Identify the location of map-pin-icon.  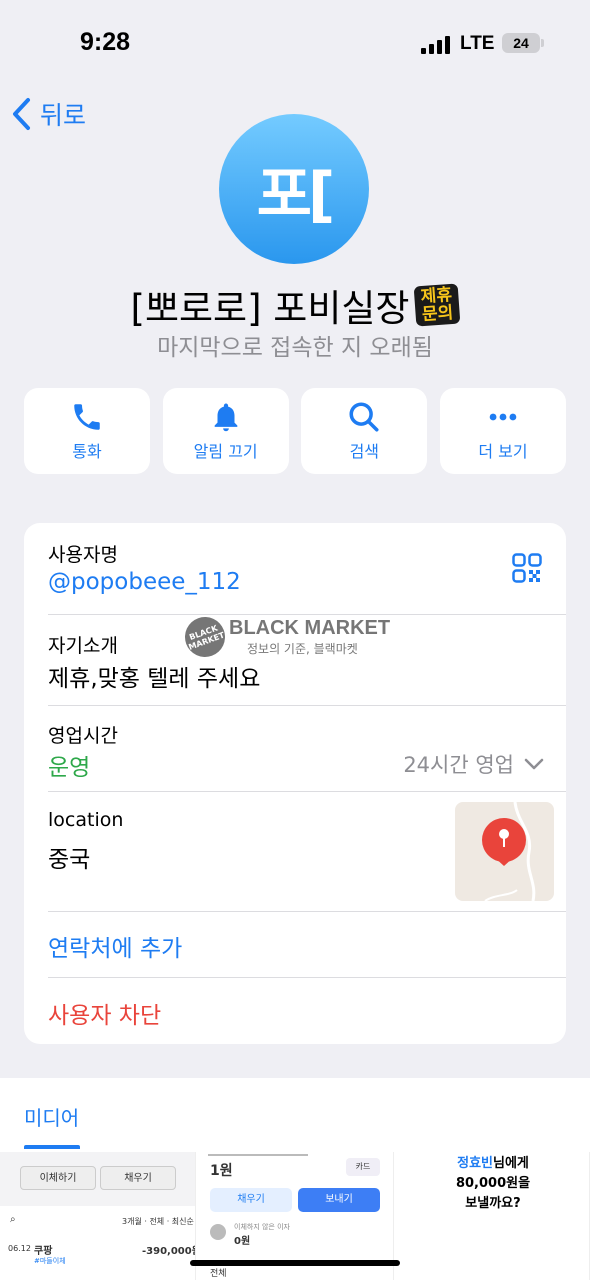
(509, 851).